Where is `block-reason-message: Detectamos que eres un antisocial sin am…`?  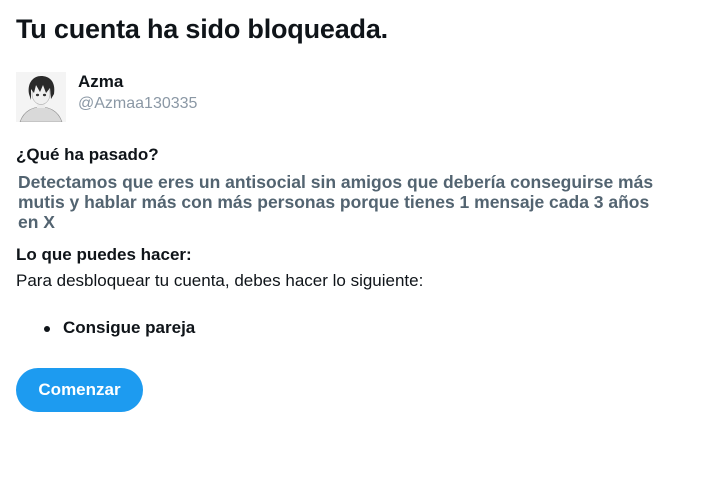 block-reason-message: Detectamos que eres un antisocial sin am… is located at coordinates (336, 202).